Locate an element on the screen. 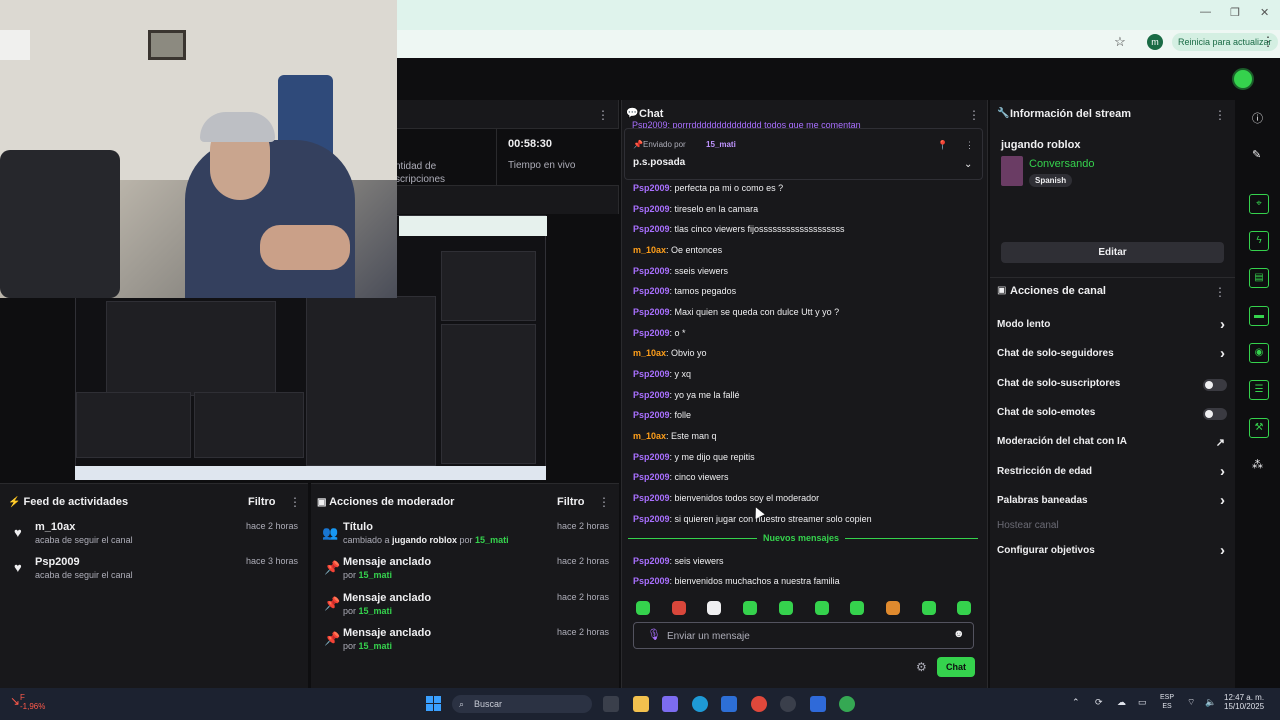 This screenshot has height=720, width=1280. mod-filter-button: Filtro is located at coordinates (571, 502).